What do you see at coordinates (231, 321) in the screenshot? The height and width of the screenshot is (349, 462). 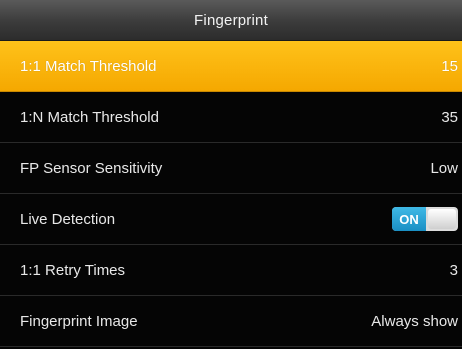 I see `setting-row-fingerprint-image: Fingerprint Image Always show` at bounding box center [231, 321].